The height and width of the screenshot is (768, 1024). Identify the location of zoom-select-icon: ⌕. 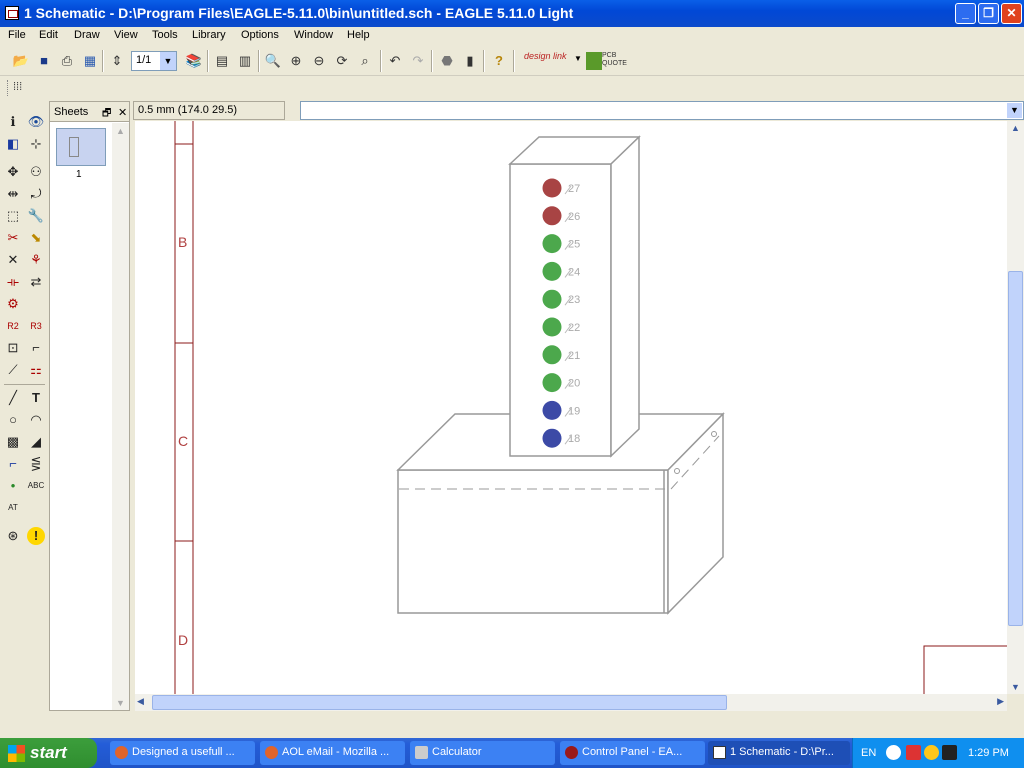
(365, 61).